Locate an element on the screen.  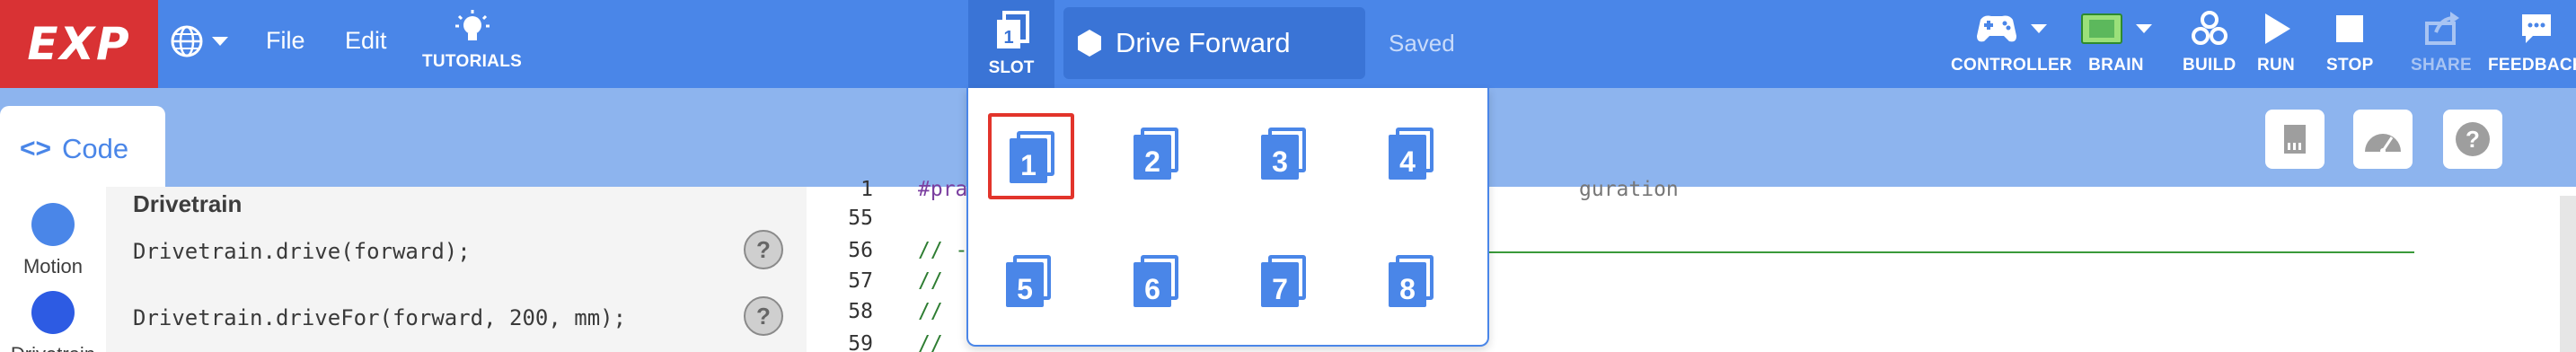
port-icon is located at coordinates (2295, 139).